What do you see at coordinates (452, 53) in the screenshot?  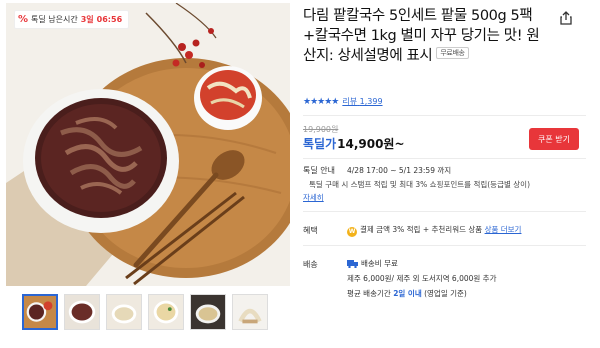 I see `free-shipping-tag: 무료배송` at bounding box center [452, 53].